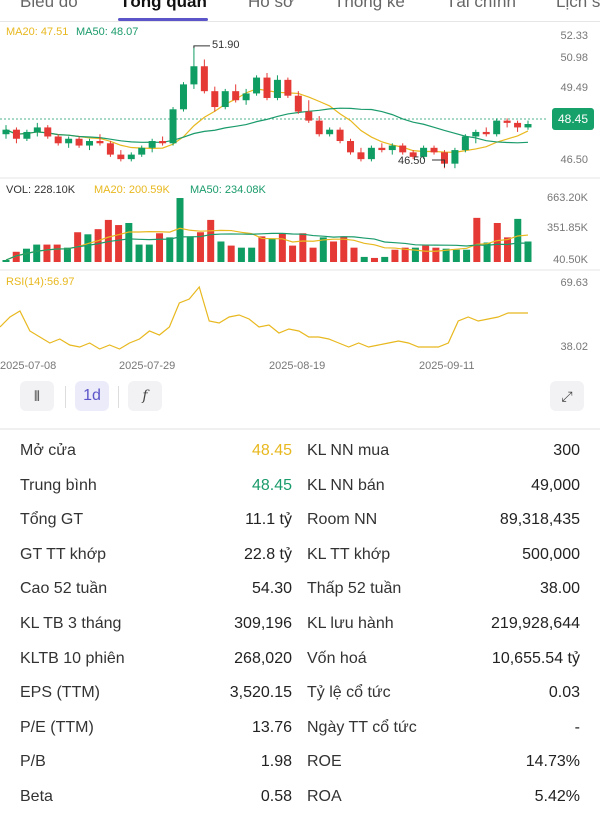  What do you see at coordinates (260, 693) in the screenshot?
I see `stat-value: 3,520.15` at bounding box center [260, 693].